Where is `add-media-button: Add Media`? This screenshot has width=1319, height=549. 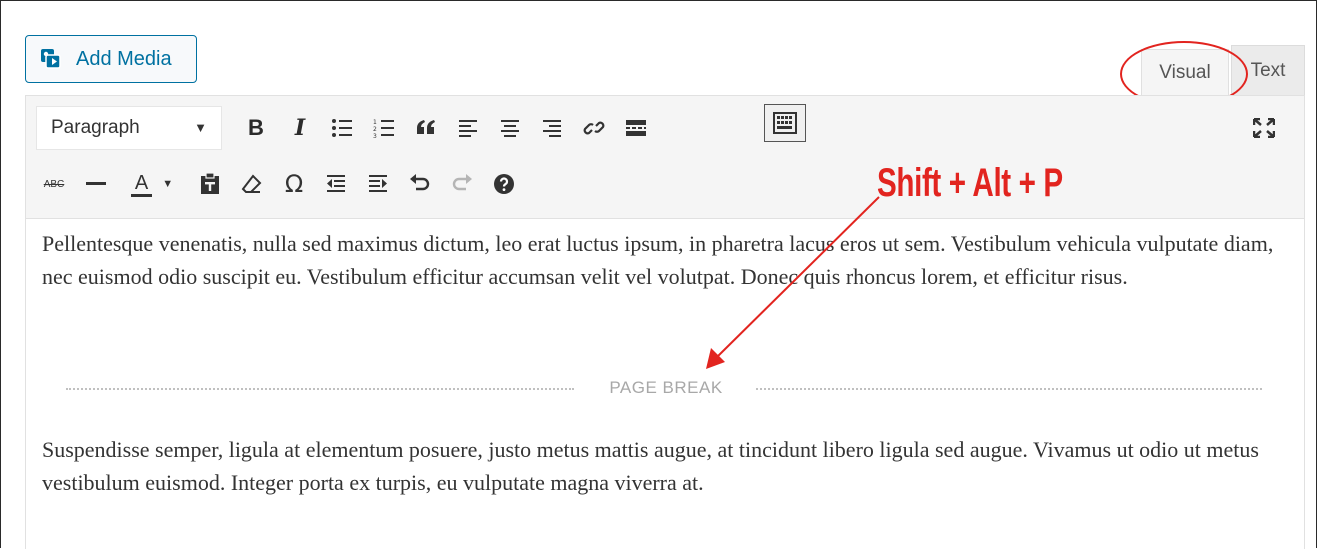
add-media-button: Add Media is located at coordinates (111, 59).